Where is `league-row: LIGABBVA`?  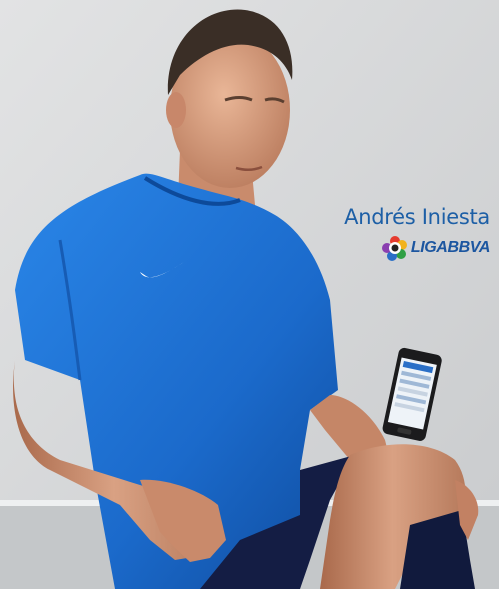
league-row: LIGABBVA is located at coordinates (436, 248).